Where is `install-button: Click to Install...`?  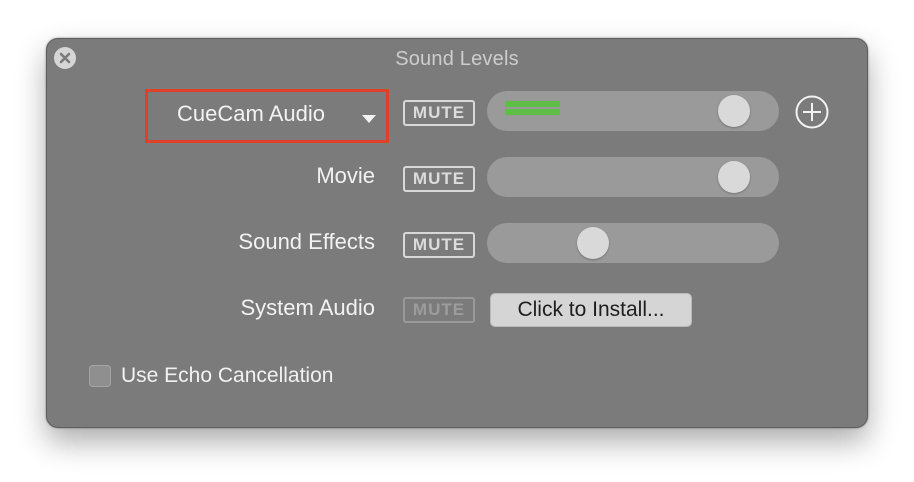 install-button: Click to Install... is located at coordinates (591, 310).